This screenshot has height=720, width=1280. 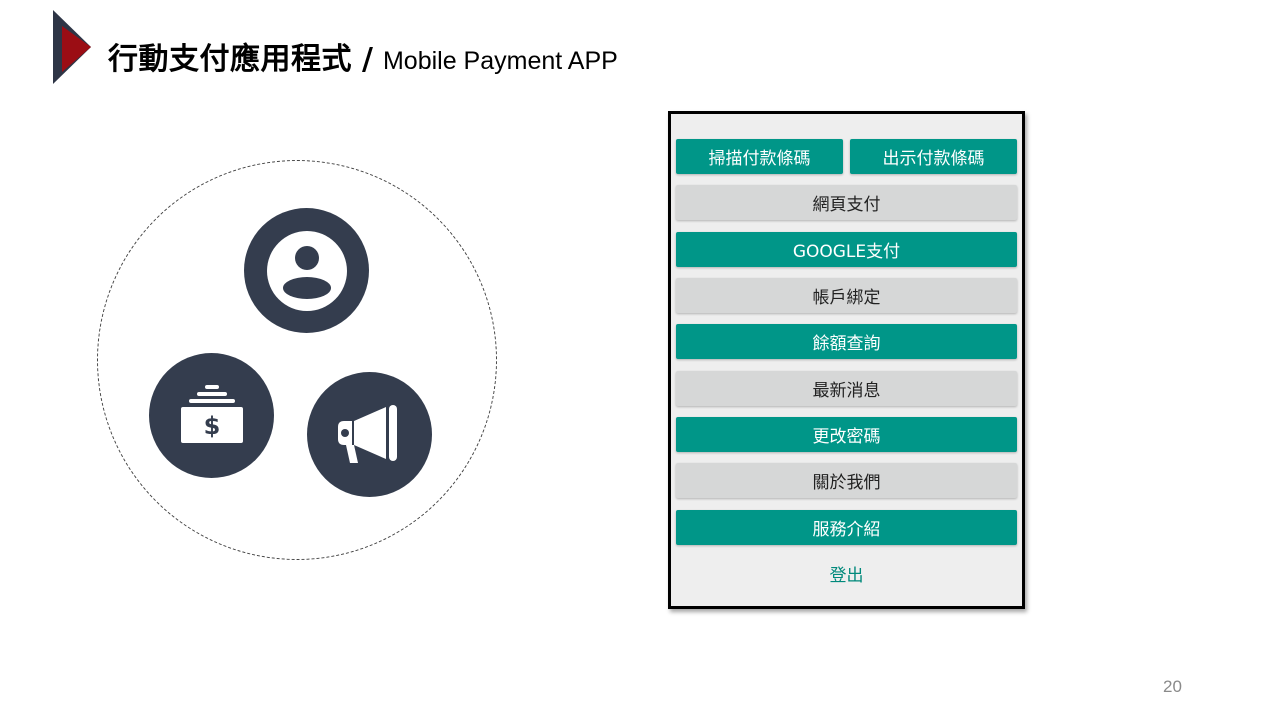 What do you see at coordinates (846, 573) in the screenshot?
I see `logout-button: 登出` at bounding box center [846, 573].